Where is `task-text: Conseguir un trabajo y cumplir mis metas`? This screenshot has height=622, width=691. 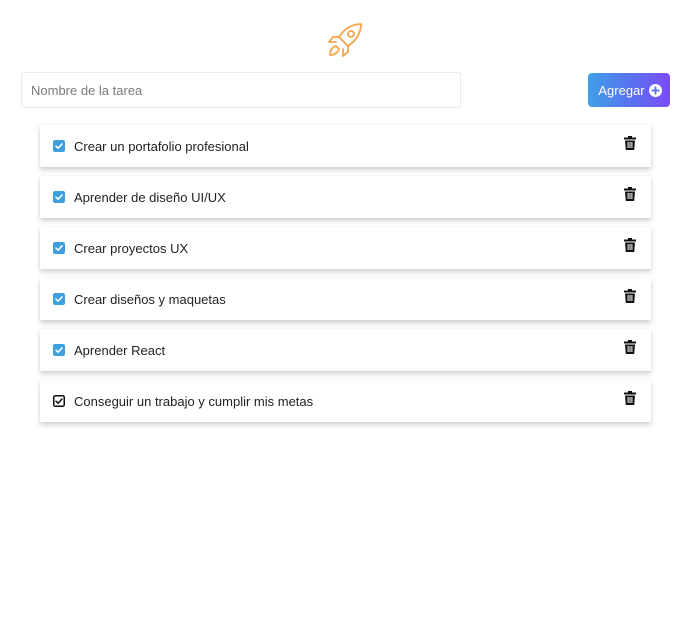
task-text: Conseguir un trabajo y cumplir mis metas is located at coordinates (194, 401).